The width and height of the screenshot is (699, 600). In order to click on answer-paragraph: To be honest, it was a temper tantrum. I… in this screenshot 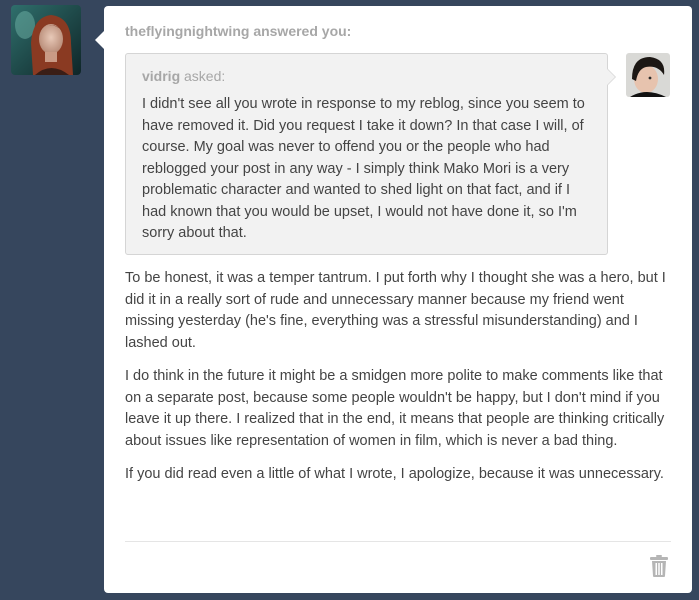, I will do `click(395, 310)`.